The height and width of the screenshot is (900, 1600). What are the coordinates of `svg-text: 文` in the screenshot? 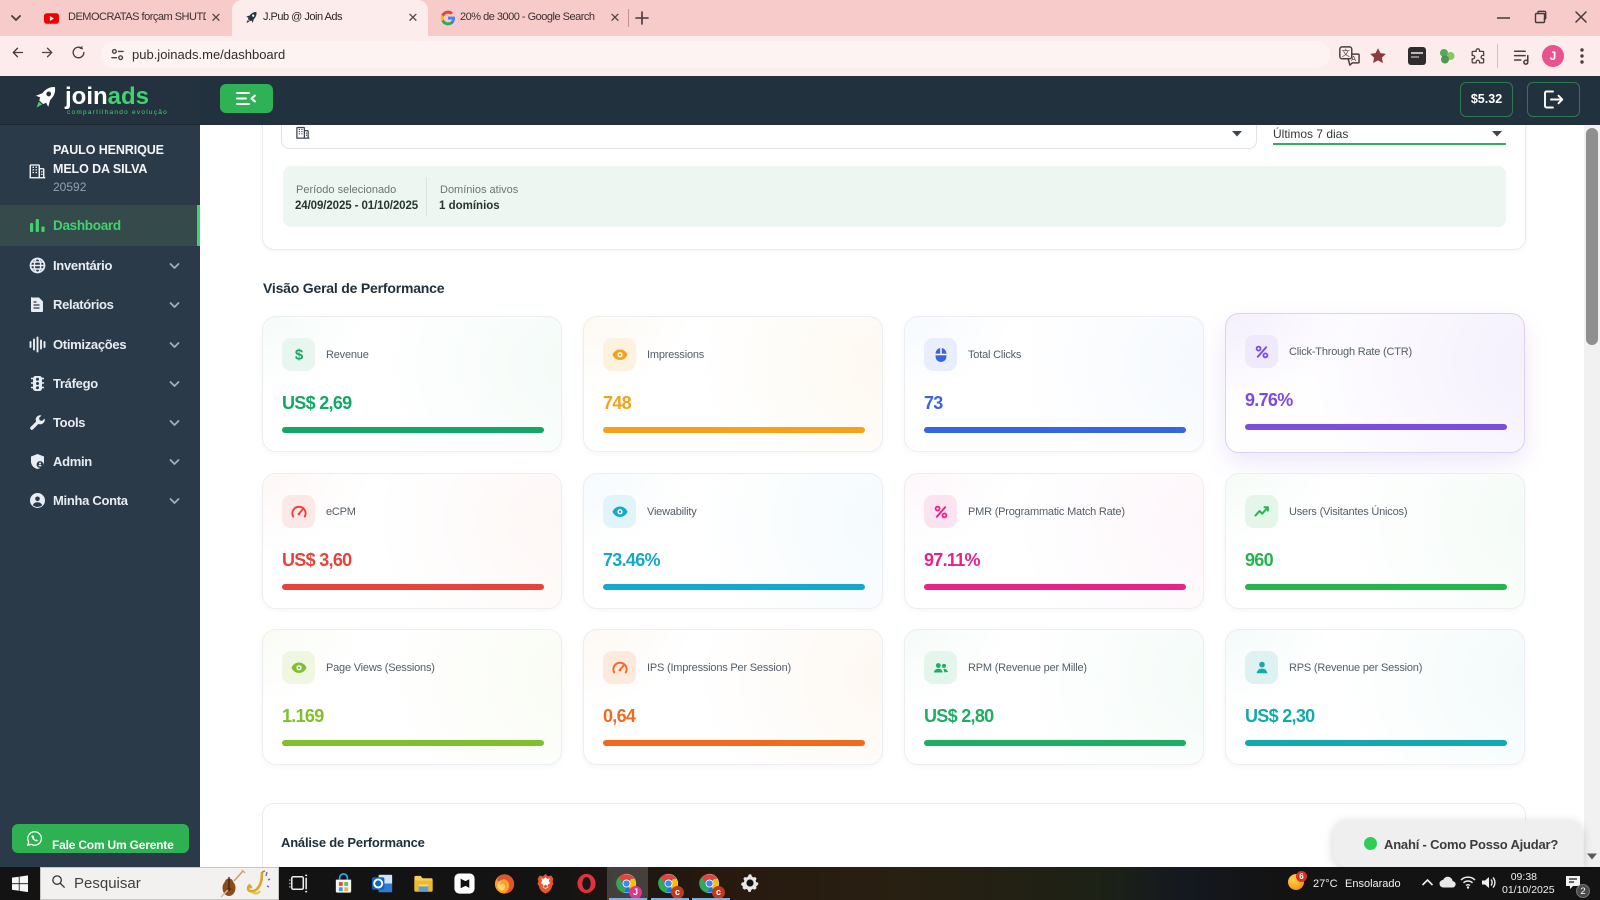 It's located at (1346, 53).